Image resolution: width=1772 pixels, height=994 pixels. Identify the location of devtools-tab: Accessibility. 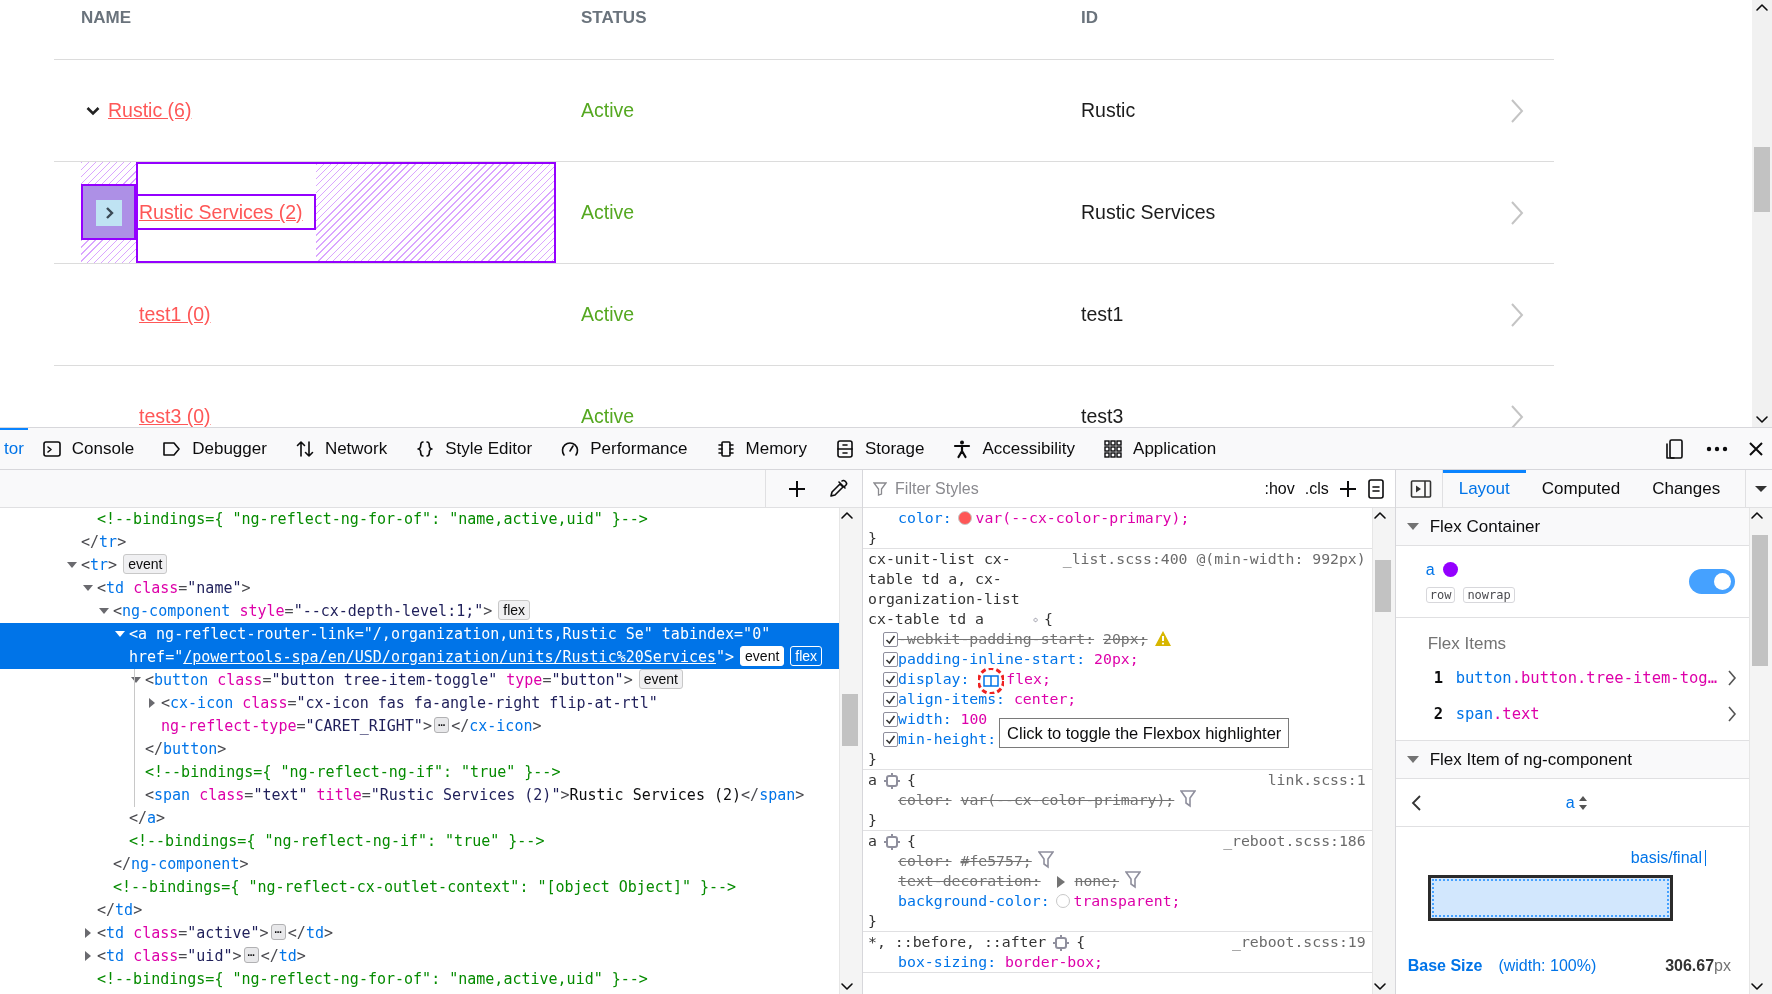
(1014, 448).